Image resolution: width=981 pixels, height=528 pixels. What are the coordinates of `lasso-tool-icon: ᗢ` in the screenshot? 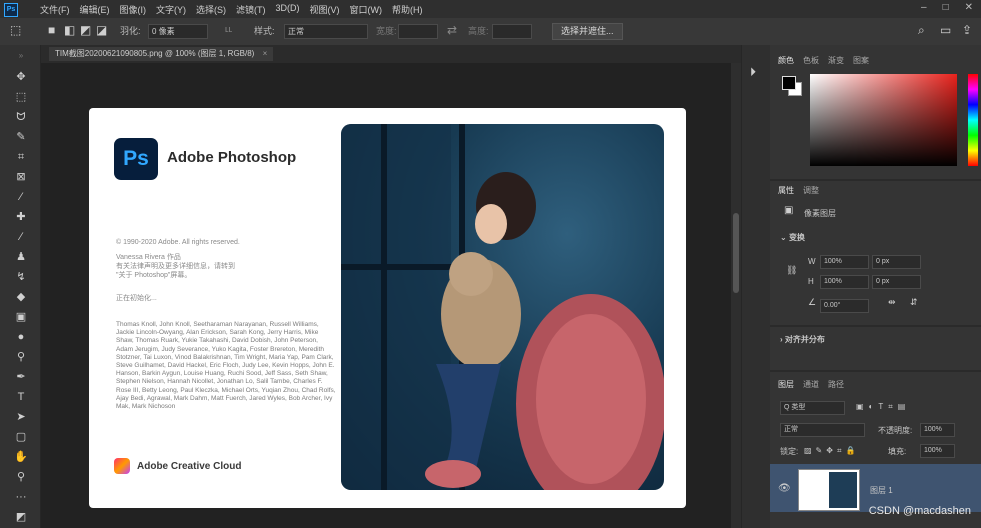 It's located at (21, 117).